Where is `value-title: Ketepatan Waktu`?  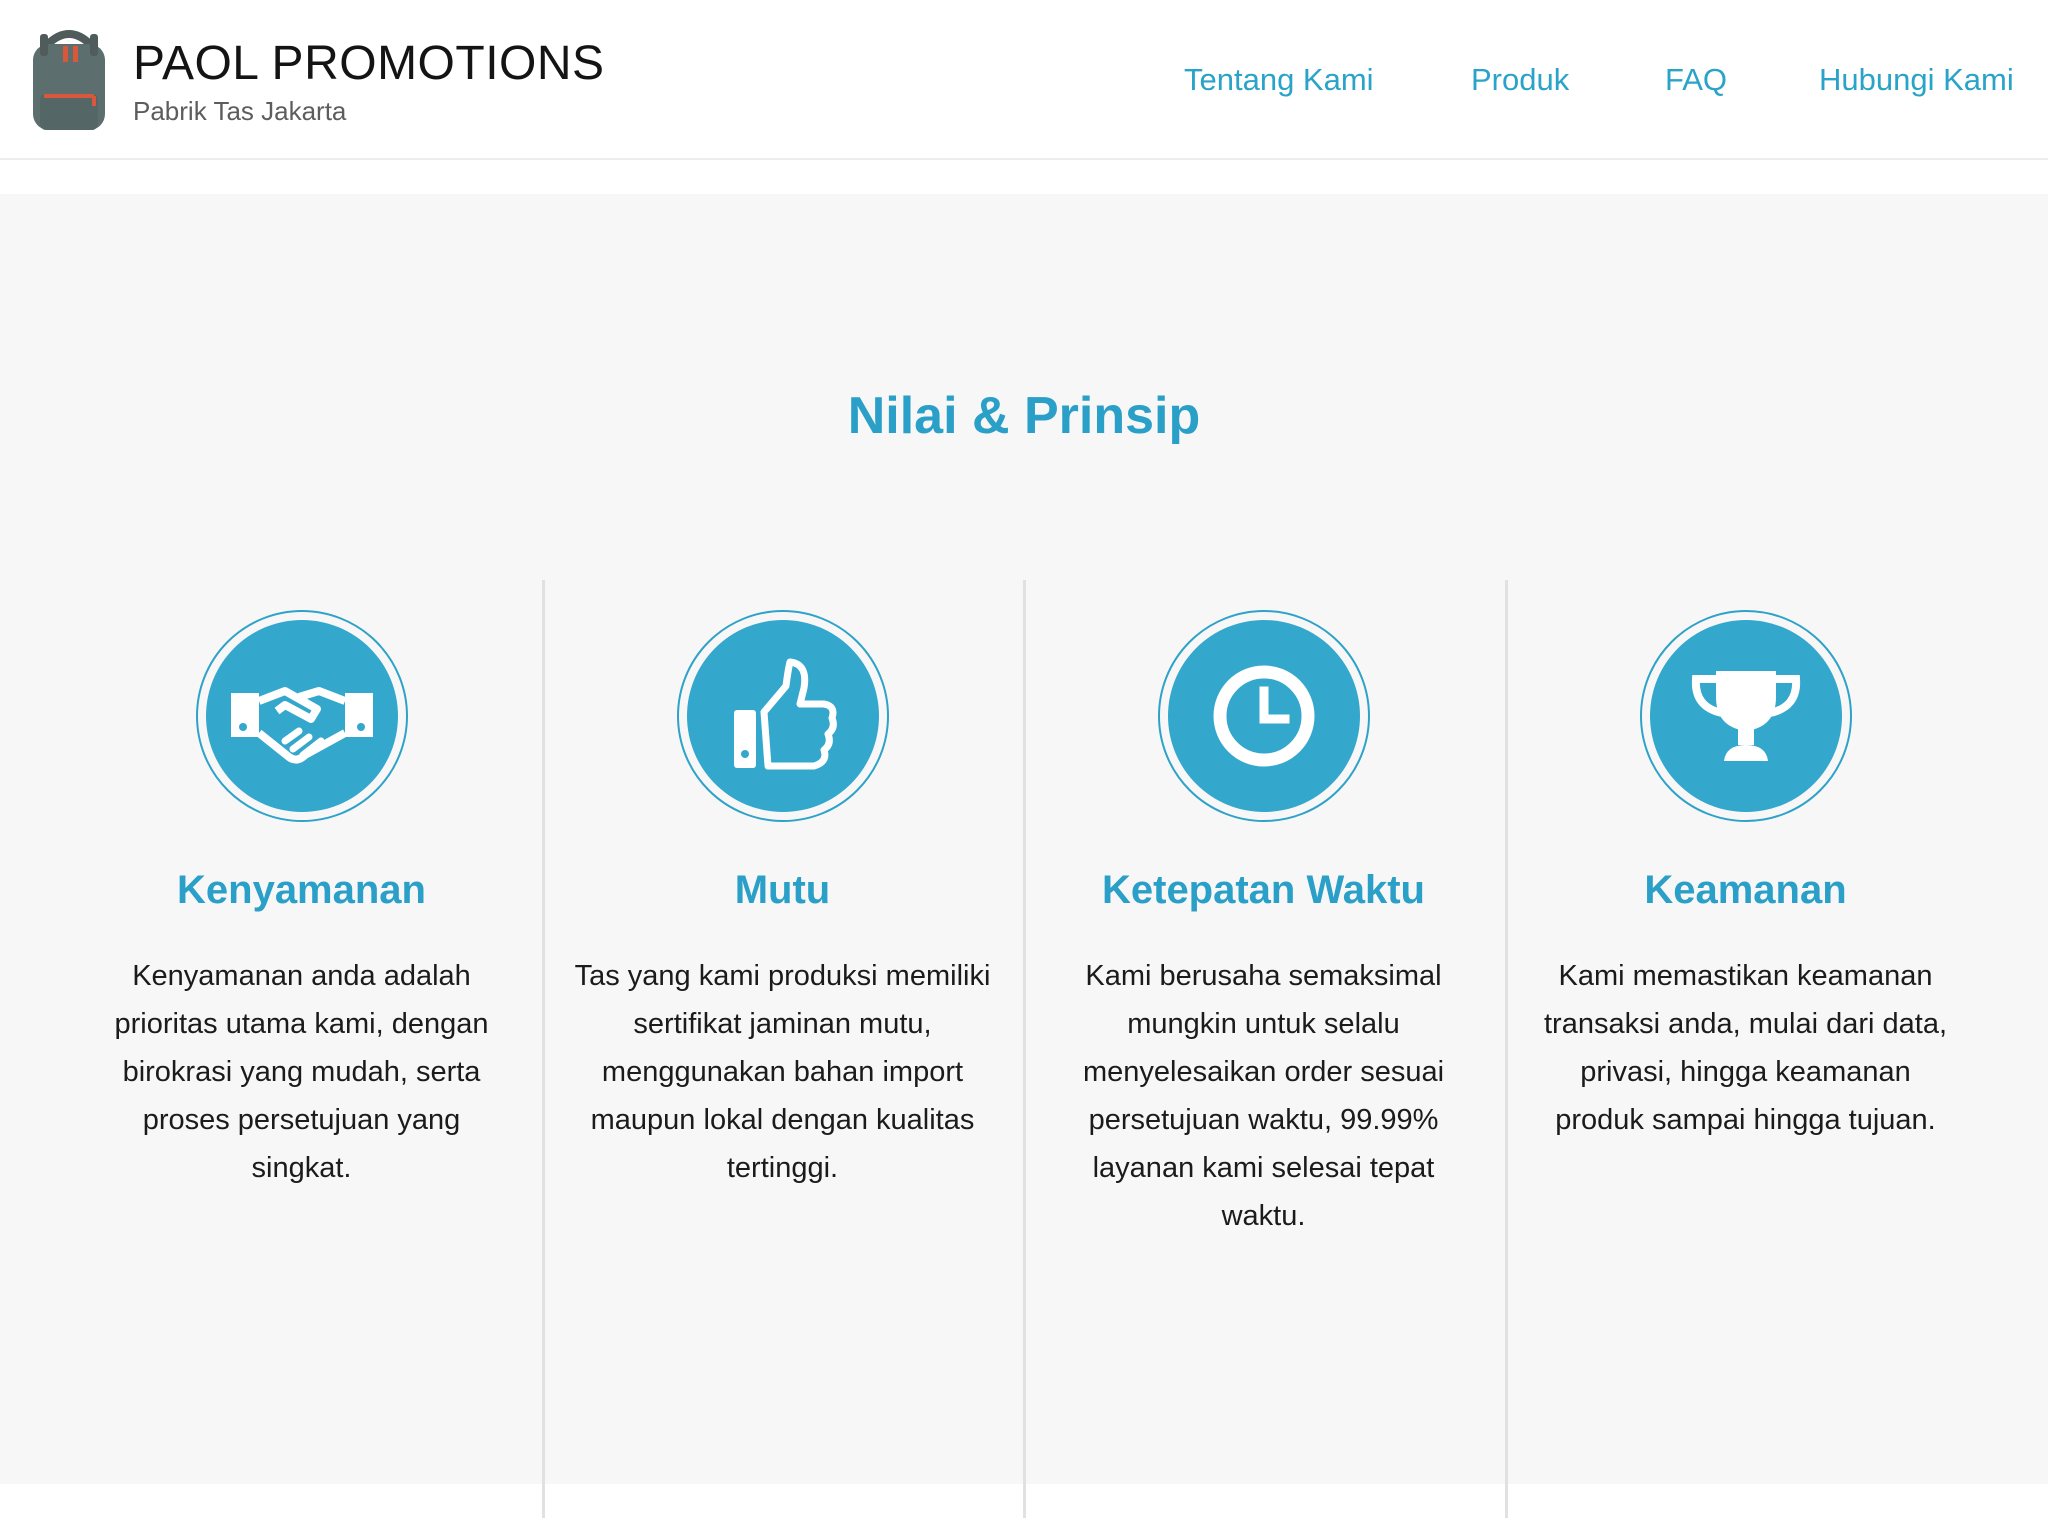
value-title: Ketepatan Waktu is located at coordinates (1263, 890).